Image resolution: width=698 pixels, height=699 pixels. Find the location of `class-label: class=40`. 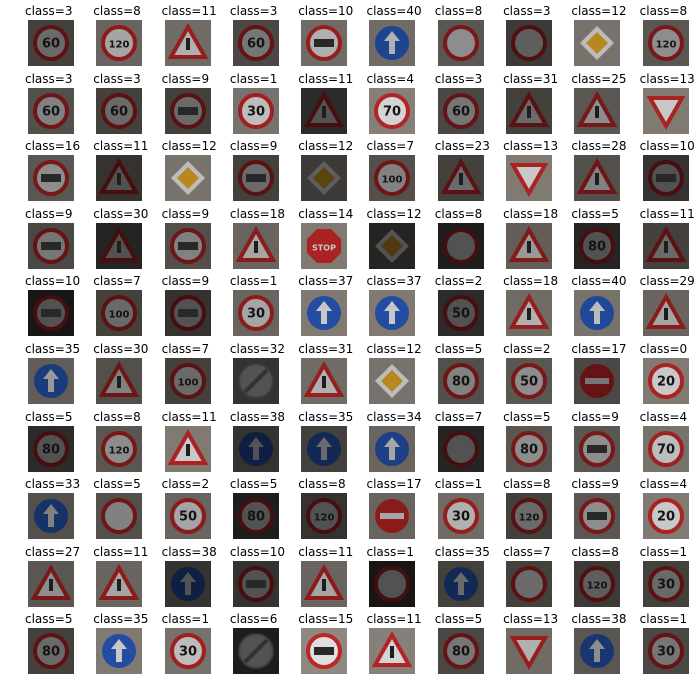

class-label: class=40 is located at coordinates (599, 281).